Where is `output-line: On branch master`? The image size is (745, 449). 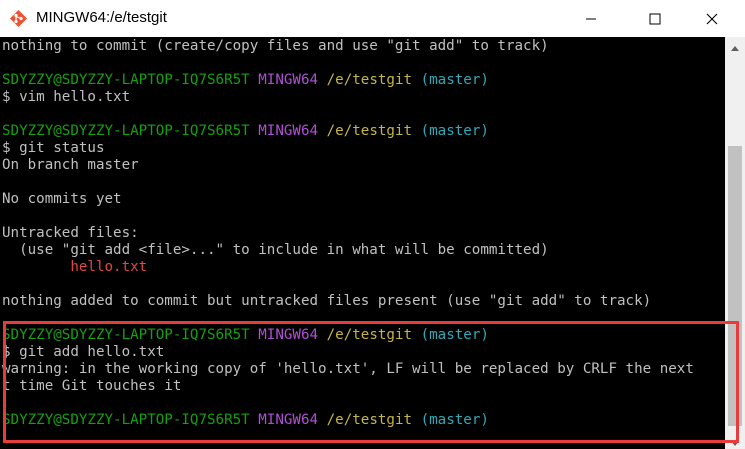
output-line: On branch master is located at coordinates (70, 165).